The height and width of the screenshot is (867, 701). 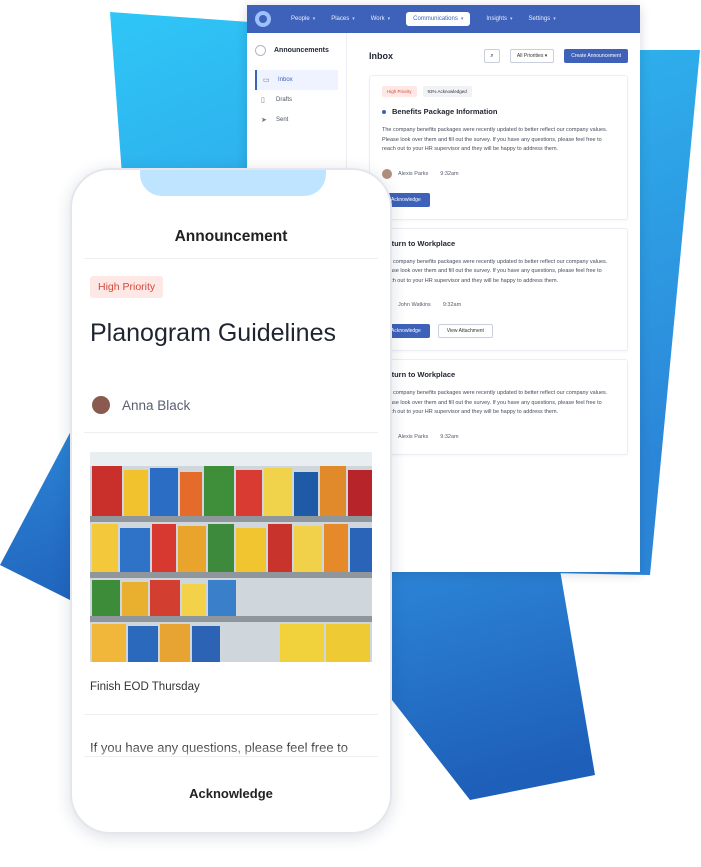 What do you see at coordinates (542, 19) in the screenshot?
I see `nav-settings: Settings ▾` at bounding box center [542, 19].